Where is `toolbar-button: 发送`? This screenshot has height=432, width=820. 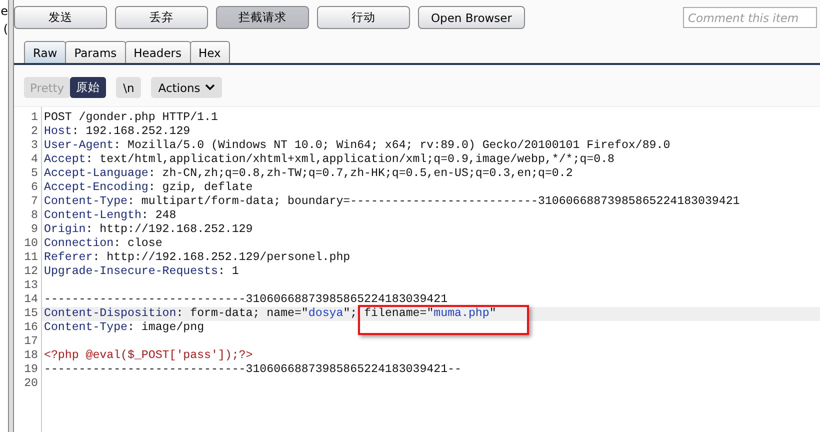
toolbar-button: 发送 is located at coordinates (60, 17).